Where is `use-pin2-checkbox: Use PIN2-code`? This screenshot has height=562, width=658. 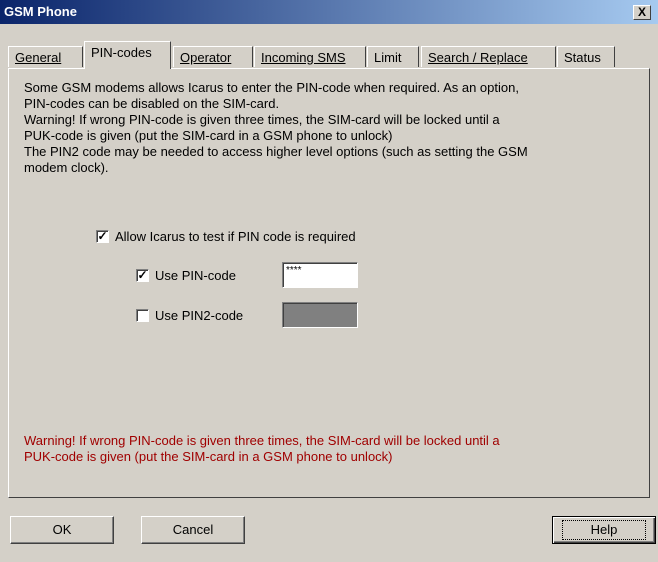 use-pin2-checkbox: Use PIN2-code is located at coordinates (189, 315).